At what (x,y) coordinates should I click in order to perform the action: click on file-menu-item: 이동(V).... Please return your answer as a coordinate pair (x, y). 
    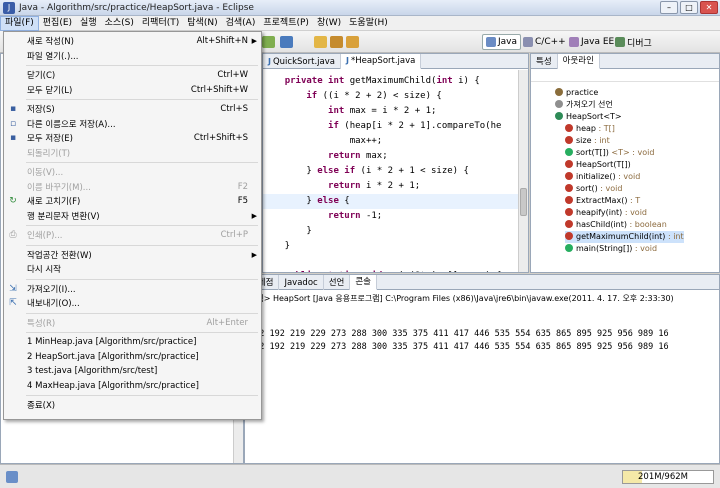
    Looking at the image, I should click on (132, 172).